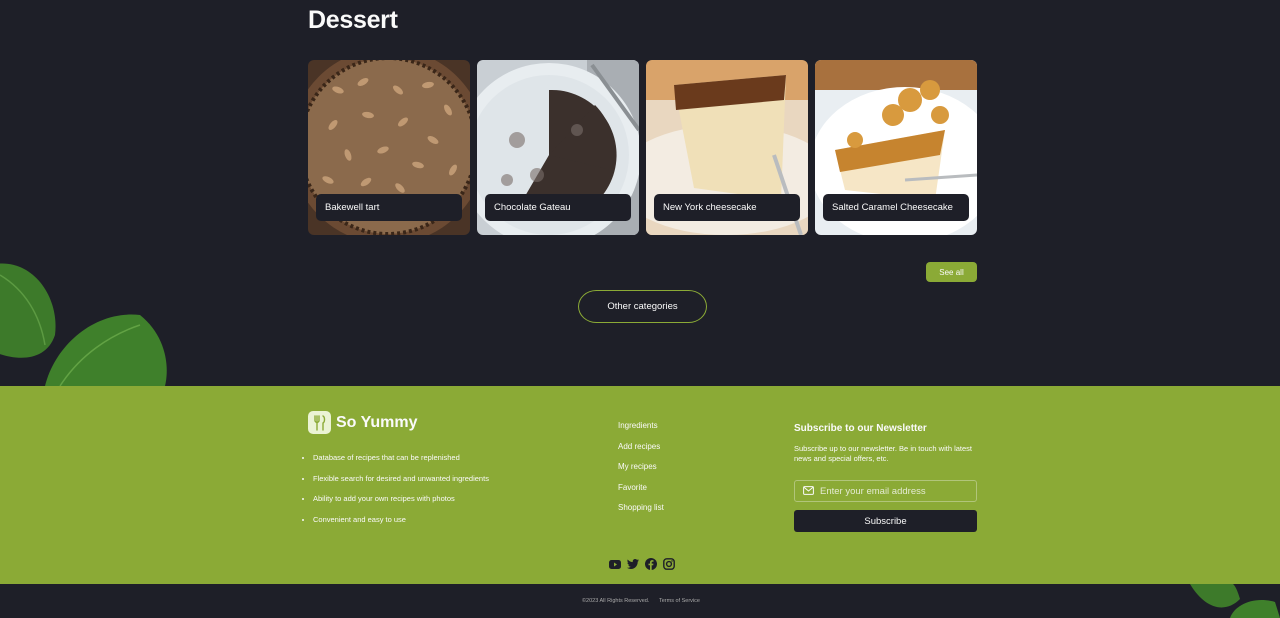  I want to click on recipe-card-salted-caramel-cheesecake: Salted Caramel Cheesecake, so click(896, 147).